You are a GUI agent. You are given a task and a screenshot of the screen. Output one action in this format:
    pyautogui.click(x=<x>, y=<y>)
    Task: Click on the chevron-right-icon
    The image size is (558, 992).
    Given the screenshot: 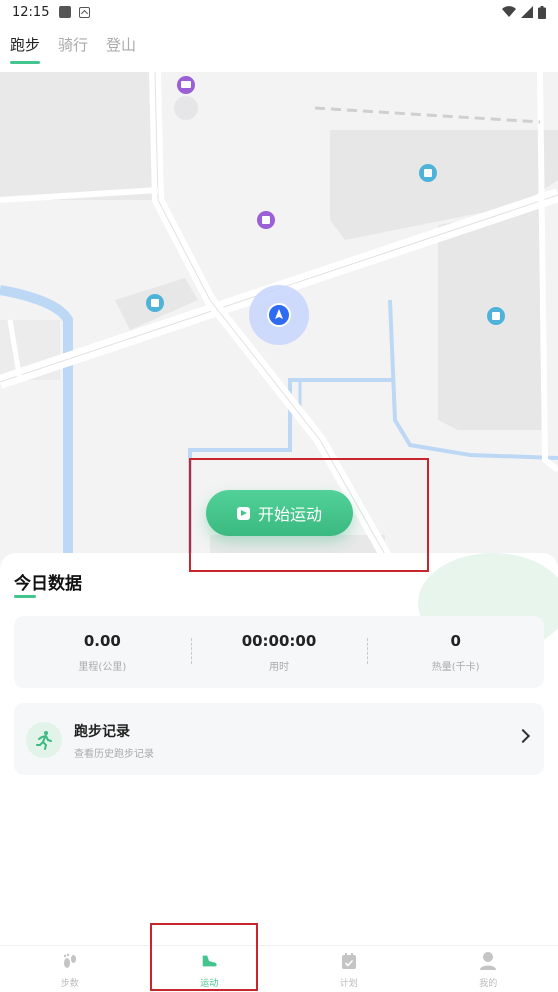 What is the action you would take?
    pyautogui.click(x=523, y=736)
    